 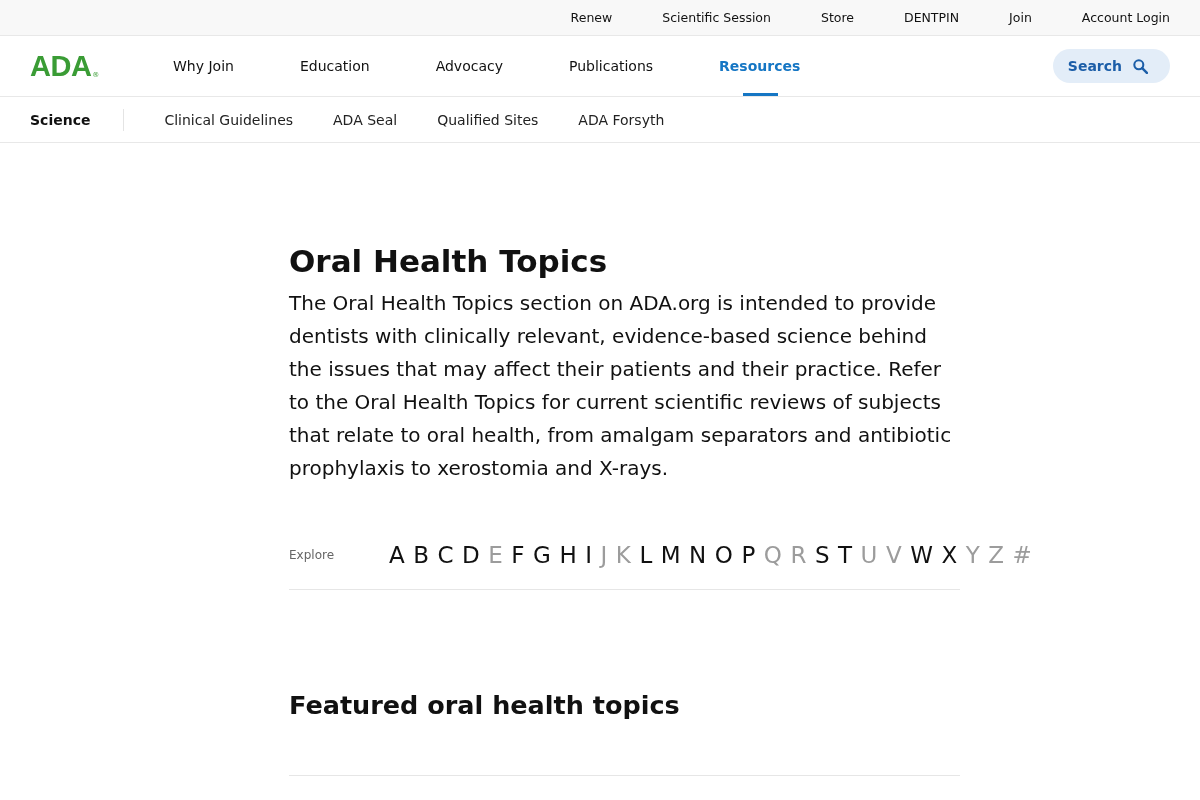 What do you see at coordinates (611, 66) in the screenshot?
I see `nav-tab: Publications` at bounding box center [611, 66].